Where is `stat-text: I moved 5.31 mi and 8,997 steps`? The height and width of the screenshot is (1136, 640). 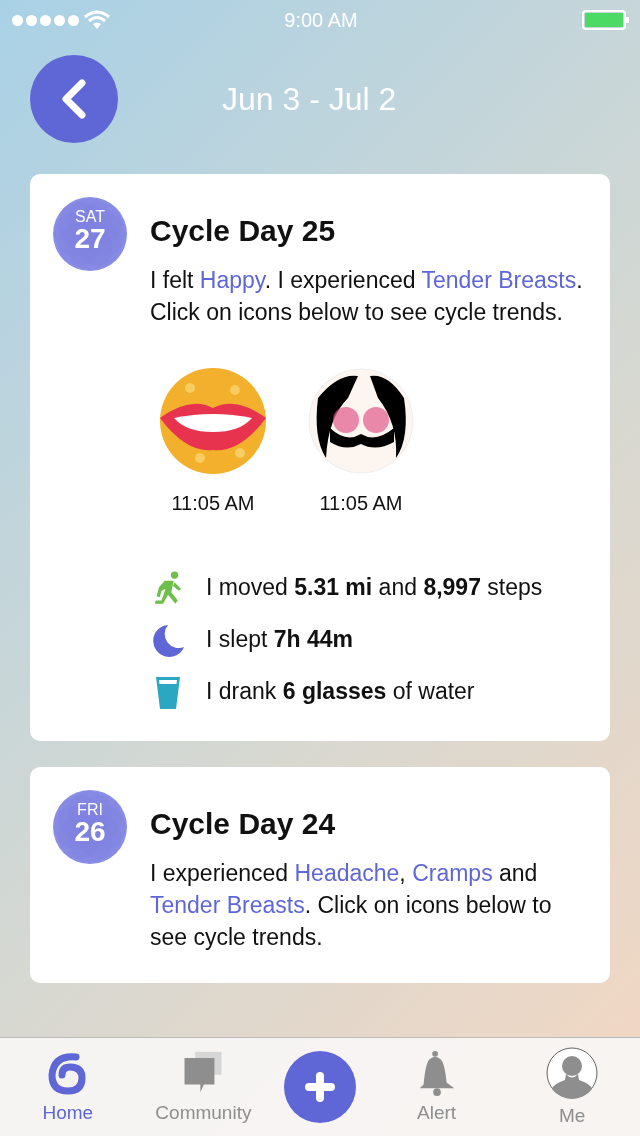 stat-text: I moved 5.31 mi and 8,997 steps is located at coordinates (374, 587).